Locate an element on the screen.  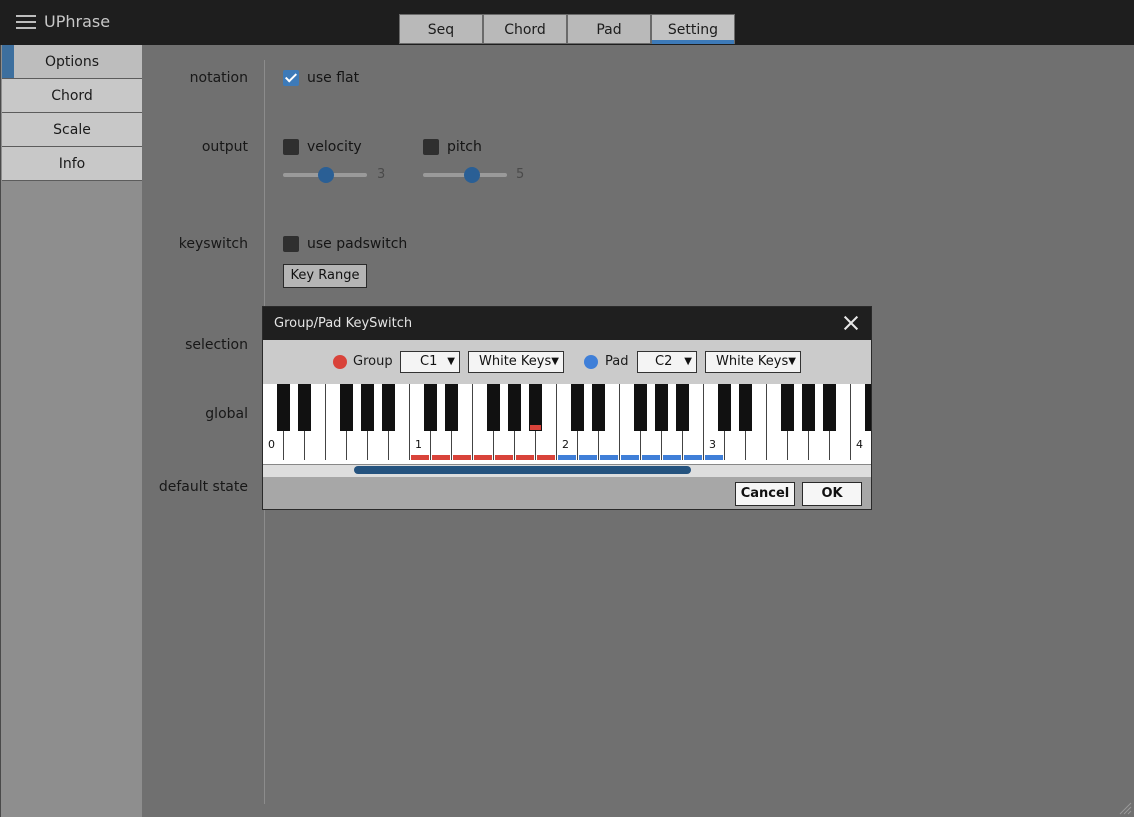
pad-mode-select: White Keys ▼ is located at coordinates (753, 362).